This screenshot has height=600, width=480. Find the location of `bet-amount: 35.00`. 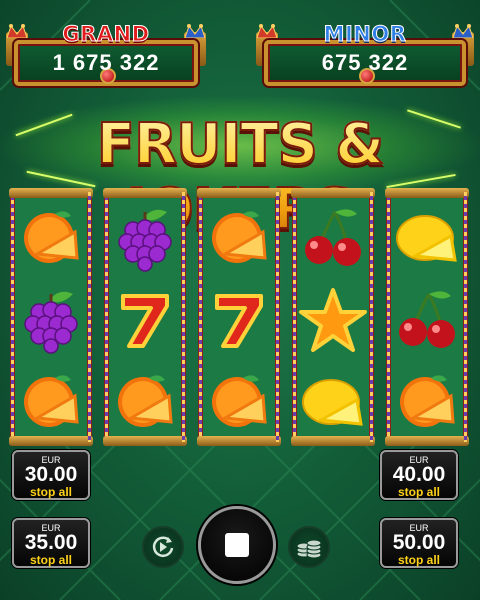

bet-amount: 35.00 is located at coordinates (51, 542).